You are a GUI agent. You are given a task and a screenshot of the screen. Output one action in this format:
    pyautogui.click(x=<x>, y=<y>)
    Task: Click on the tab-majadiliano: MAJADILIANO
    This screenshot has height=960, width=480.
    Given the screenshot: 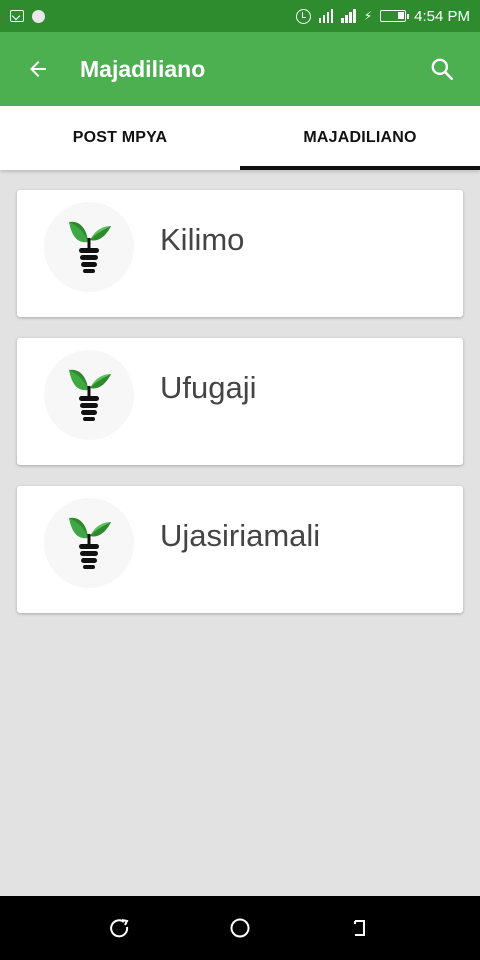 What is the action you would take?
    pyautogui.click(x=360, y=138)
    